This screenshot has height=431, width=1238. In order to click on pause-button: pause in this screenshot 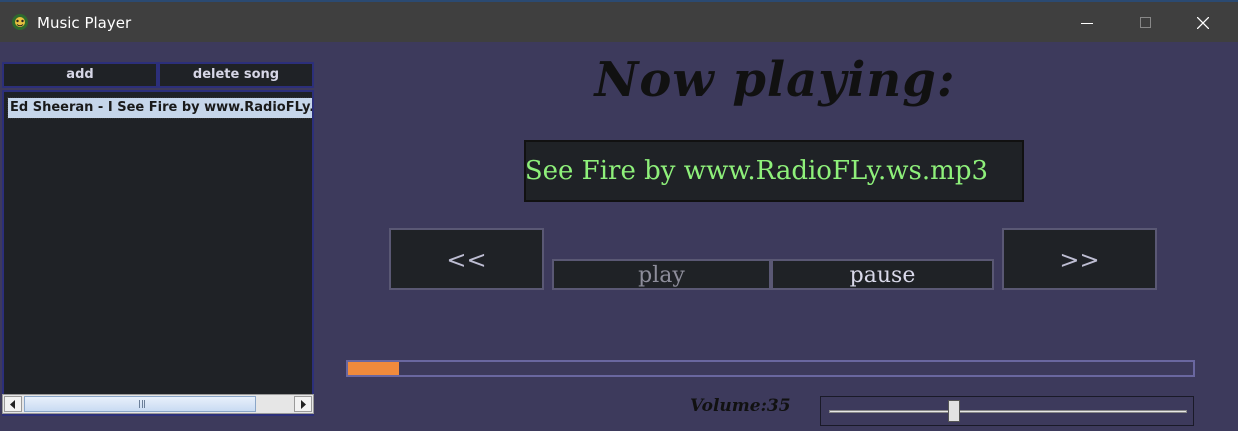, I will do `click(882, 274)`.